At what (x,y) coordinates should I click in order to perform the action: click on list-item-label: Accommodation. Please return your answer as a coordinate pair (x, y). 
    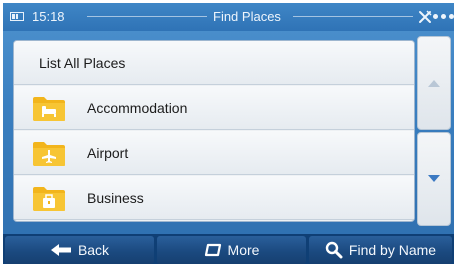
    Looking at the image, I should click on (137, 107).